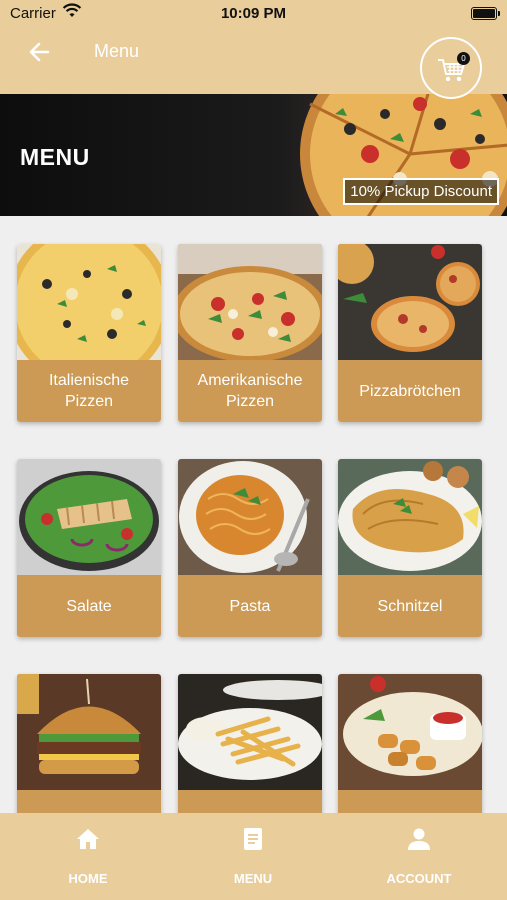 This screenshot has height=900, width=507. What do you see at coordinates (410, 732) in the screenshot?
I see `nuggets-image` at bounding box center [410, 732].